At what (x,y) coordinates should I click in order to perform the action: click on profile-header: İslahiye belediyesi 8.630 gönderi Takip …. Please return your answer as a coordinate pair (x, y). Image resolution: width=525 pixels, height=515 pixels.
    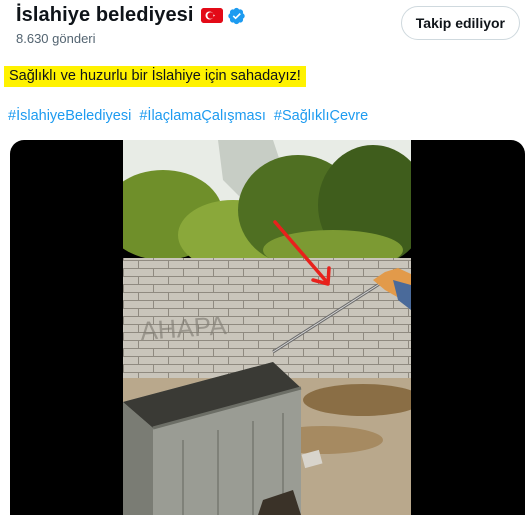
    Looking at the image, I should click on (262, 28).